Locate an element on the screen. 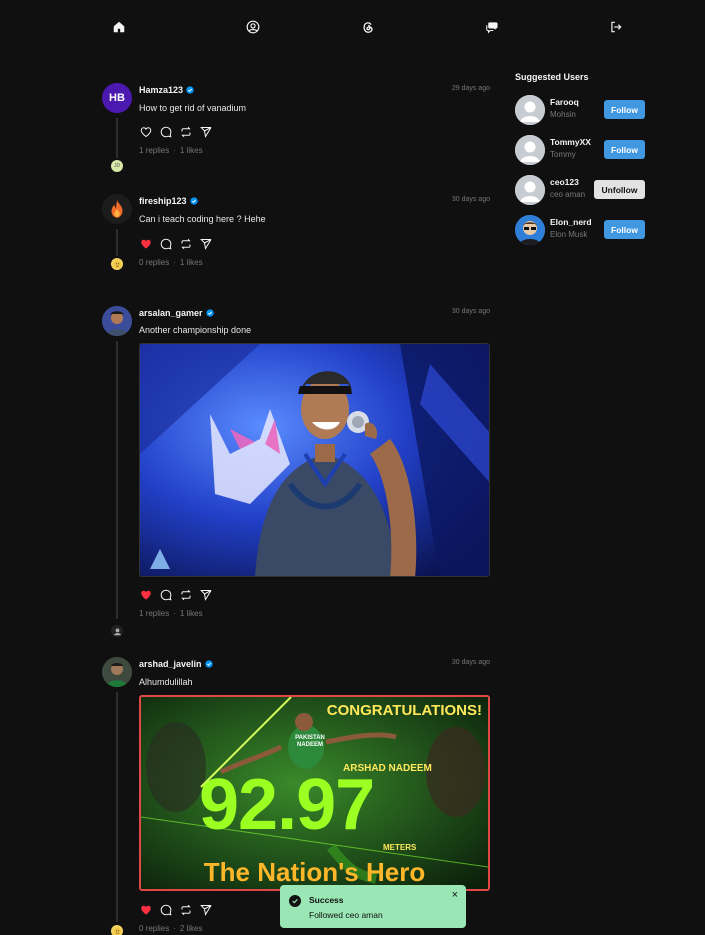 This screenshot has height=935, width=705. user-icon is located at coordinates (253, 27).